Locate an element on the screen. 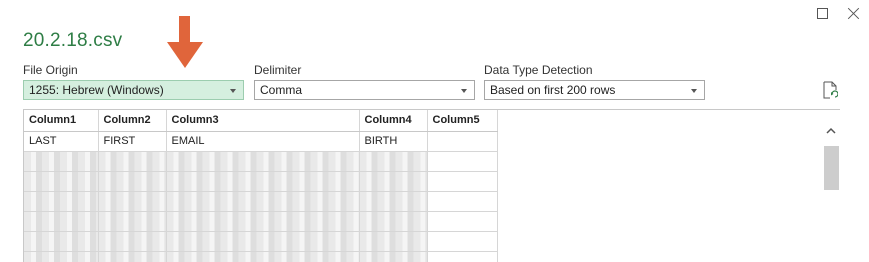 The height and width of the screenshot is (262, 869). data-type-detection-value: Based on first 200 rows is located at coordinates (553, 90).